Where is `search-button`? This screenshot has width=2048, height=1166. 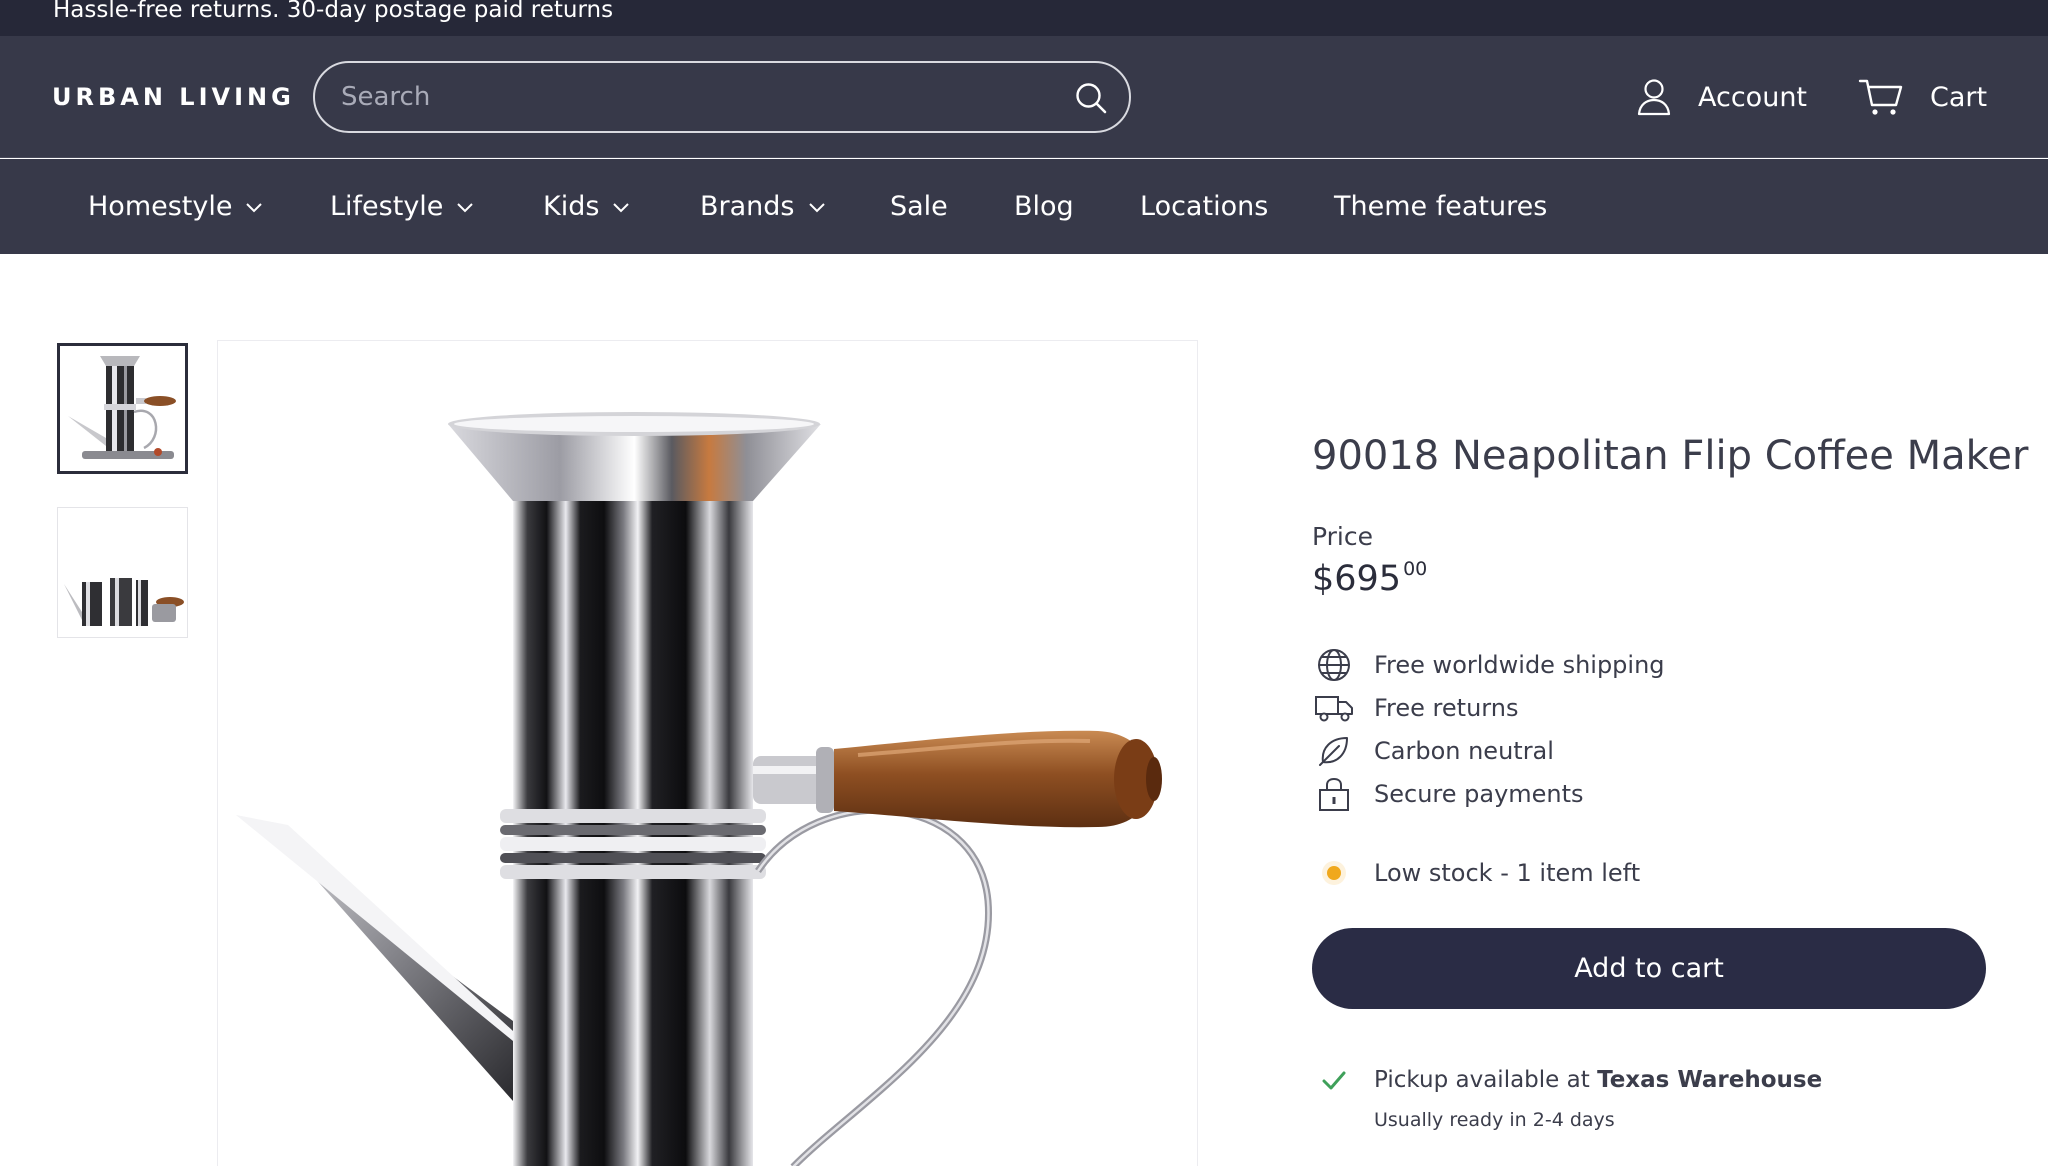
search-button is located at coordinates (1091, 98).